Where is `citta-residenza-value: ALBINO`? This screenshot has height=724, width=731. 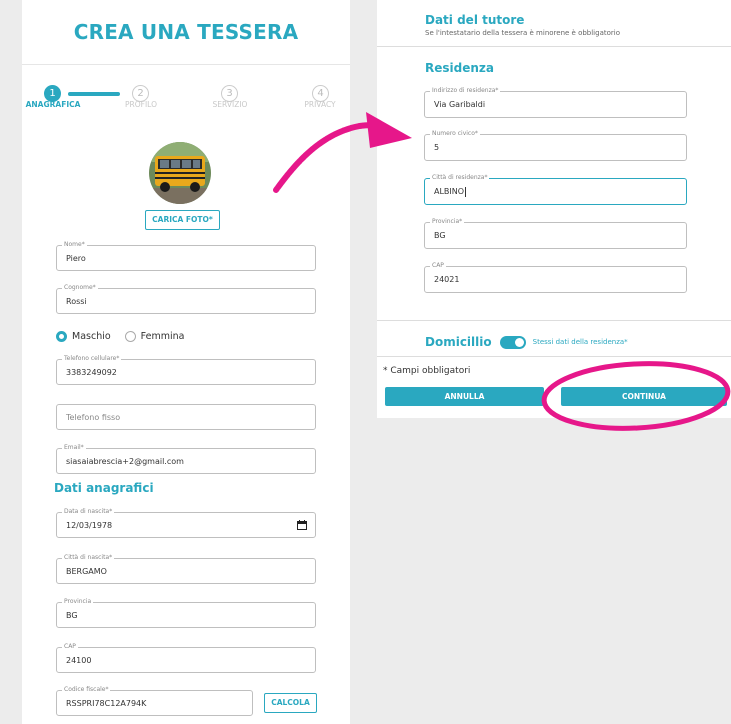 citta-residenza-value: ALBINO is located at coordinates (449, 191).